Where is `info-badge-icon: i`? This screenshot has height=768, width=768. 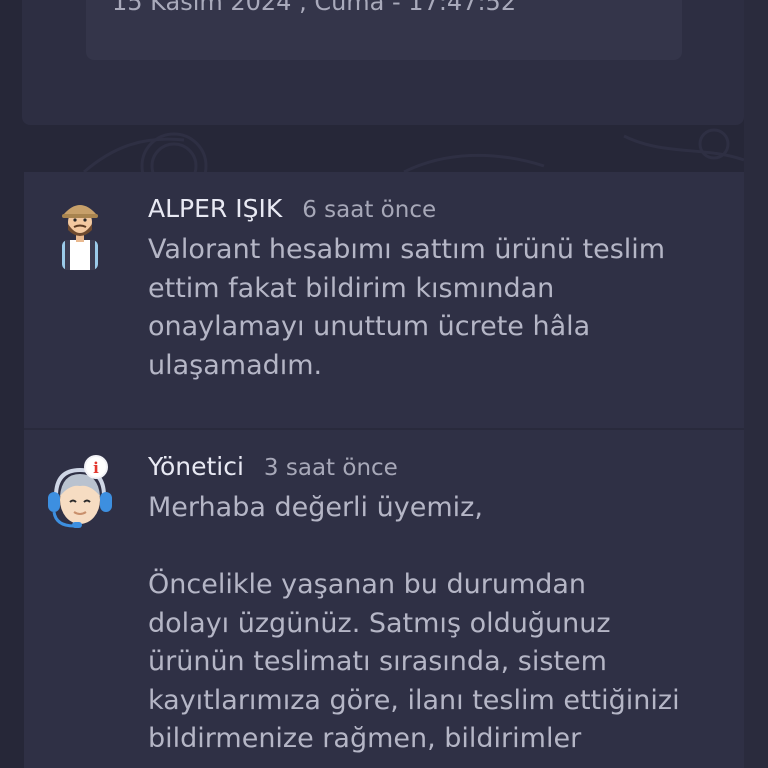
info-badge-icon: i is located at coordinates (96, 467).